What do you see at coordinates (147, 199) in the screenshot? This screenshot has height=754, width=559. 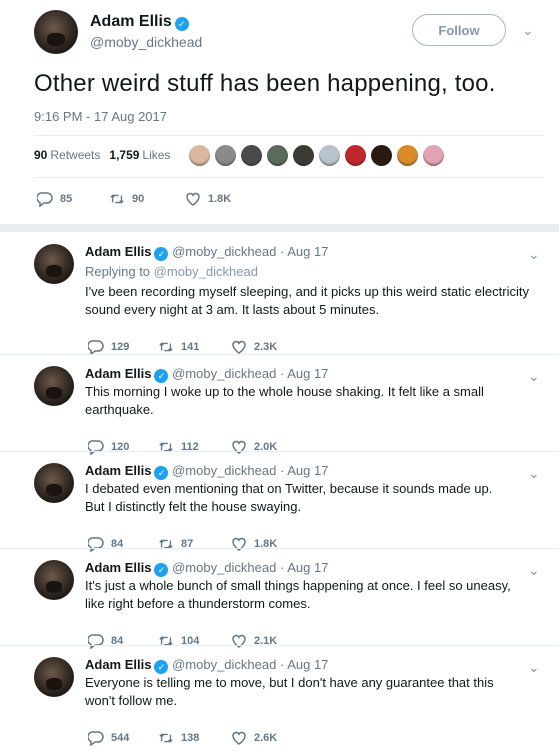 I see `retweet-button: 90` at bounding box center [147, 199].